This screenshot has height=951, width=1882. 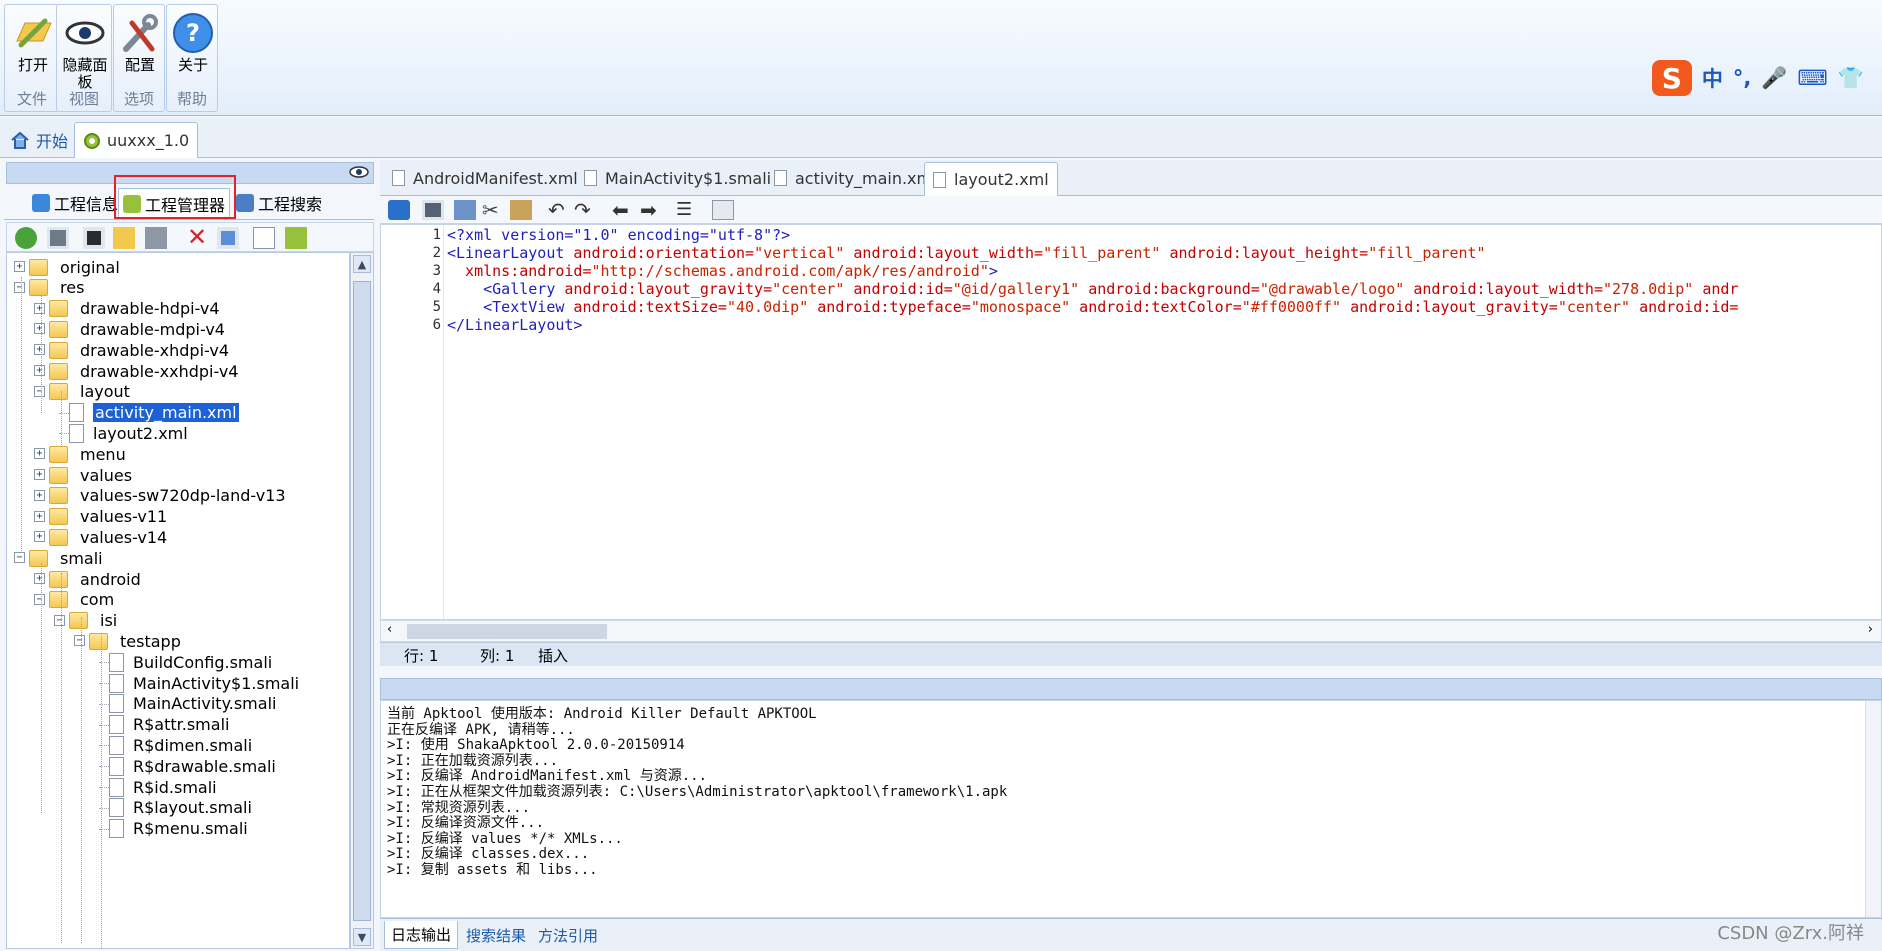 What do you see at coordinates (85, 49) in the screenshot?
I see `hide-panel-button: 隐藏面板` at bounding box center [85, 49].